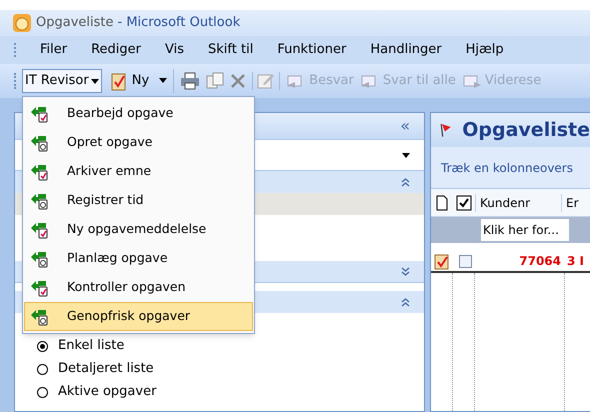 The height and width of the screenshot is (412, 590). Describe the element at coordinates (138, 229) in the screenshot. I see `menu-option: Ny opgavemeddelelse` at that location.